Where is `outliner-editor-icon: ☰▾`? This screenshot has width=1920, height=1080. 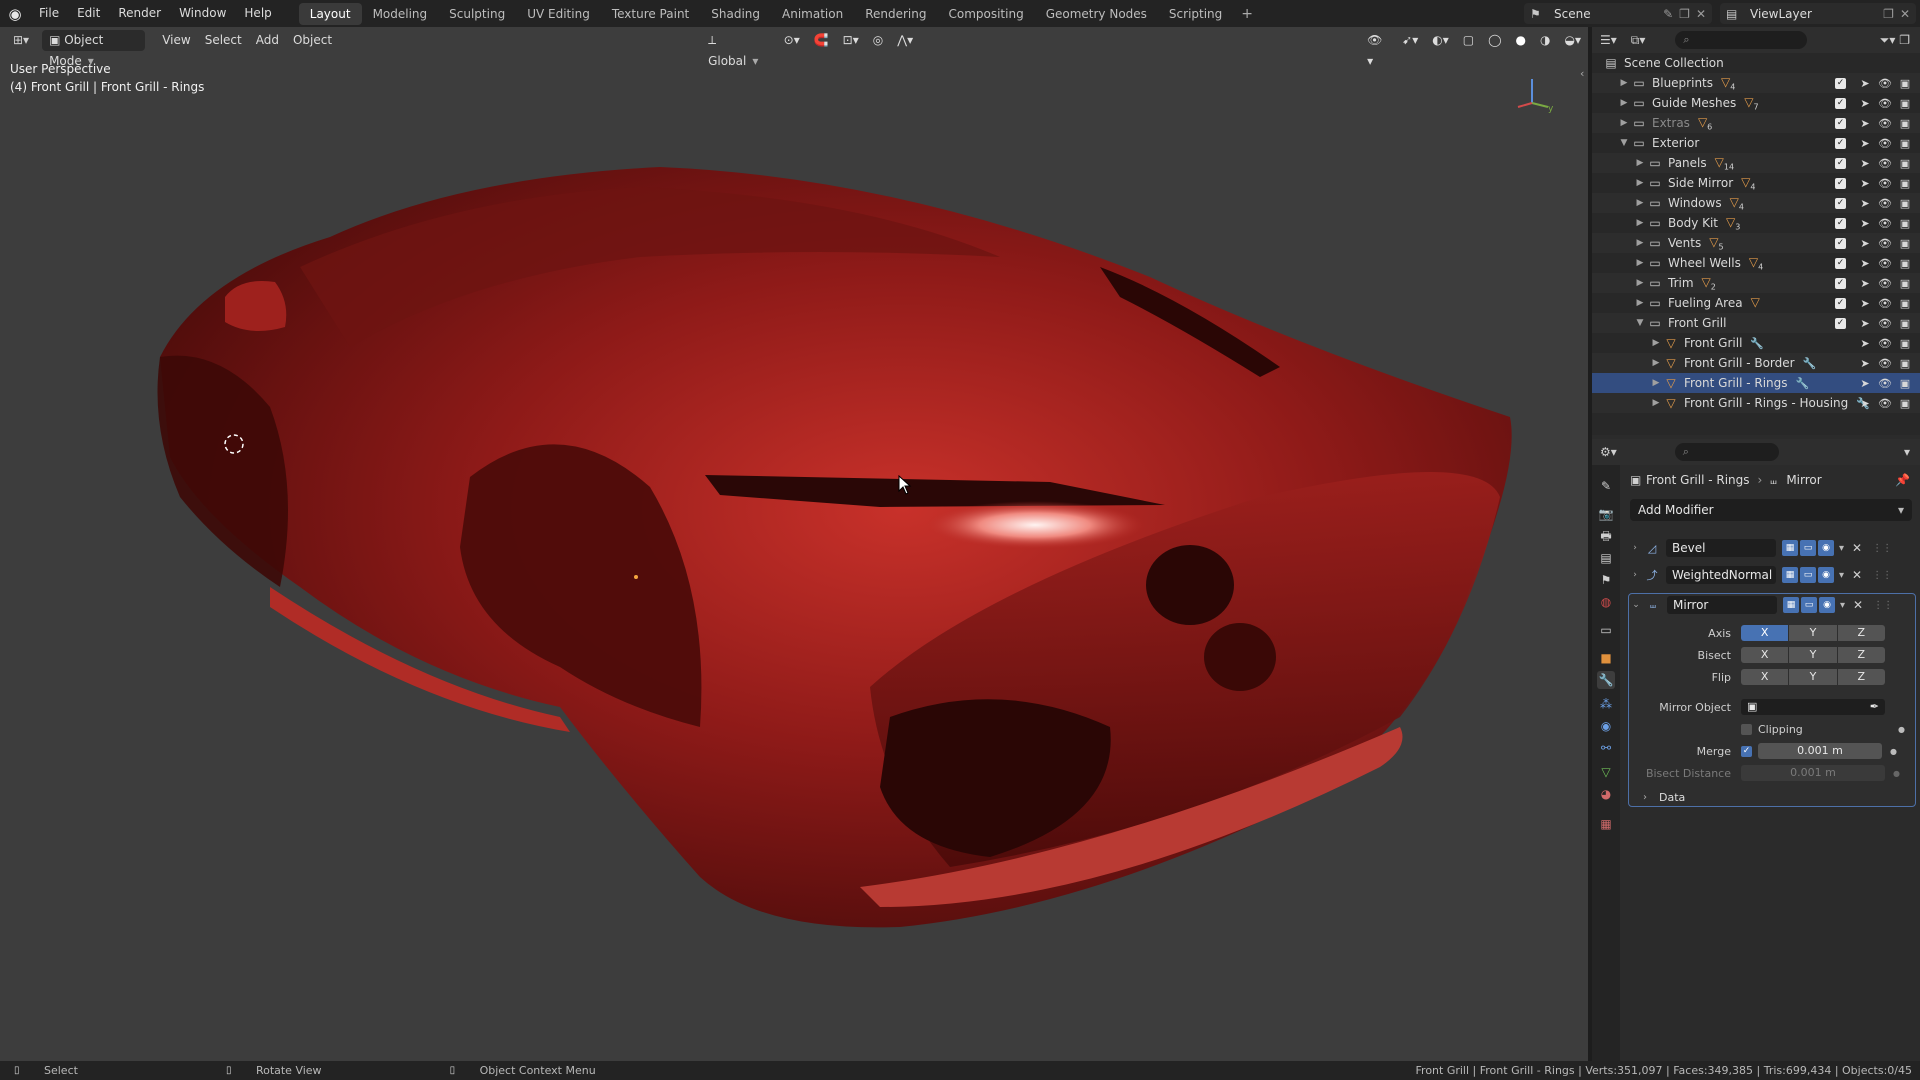
outliner-editor-icon: ☰▾ is located at coordinates (1608, 40).